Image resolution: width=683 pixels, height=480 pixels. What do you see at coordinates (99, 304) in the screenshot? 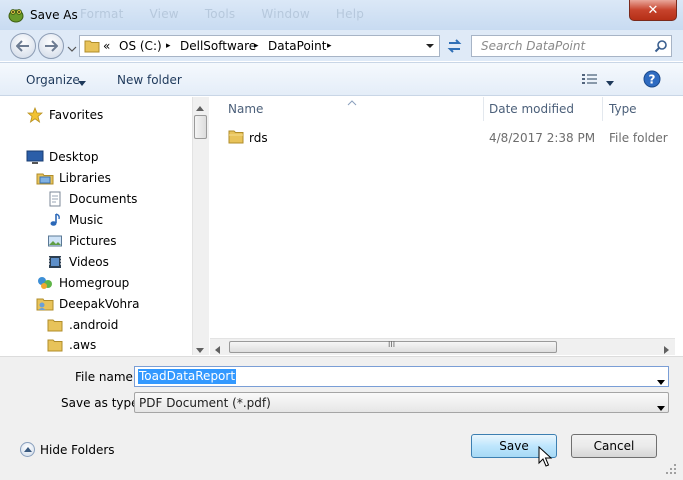
I see `nav-item-label: DeepakVohra` at bounding box center [99, 304].